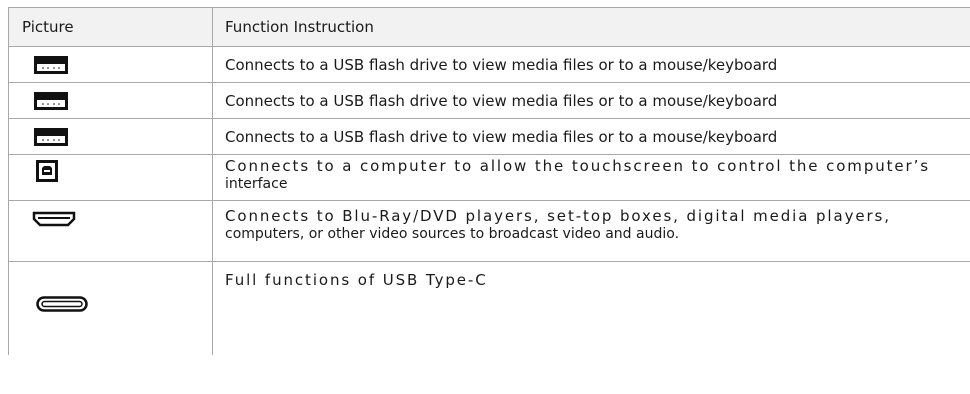 This screenshot has width=970, height=394. What do you see at coordinates (47, 171) in the screenshot?
I see `usb-b-port-icon` at bounding box center [47, 171].